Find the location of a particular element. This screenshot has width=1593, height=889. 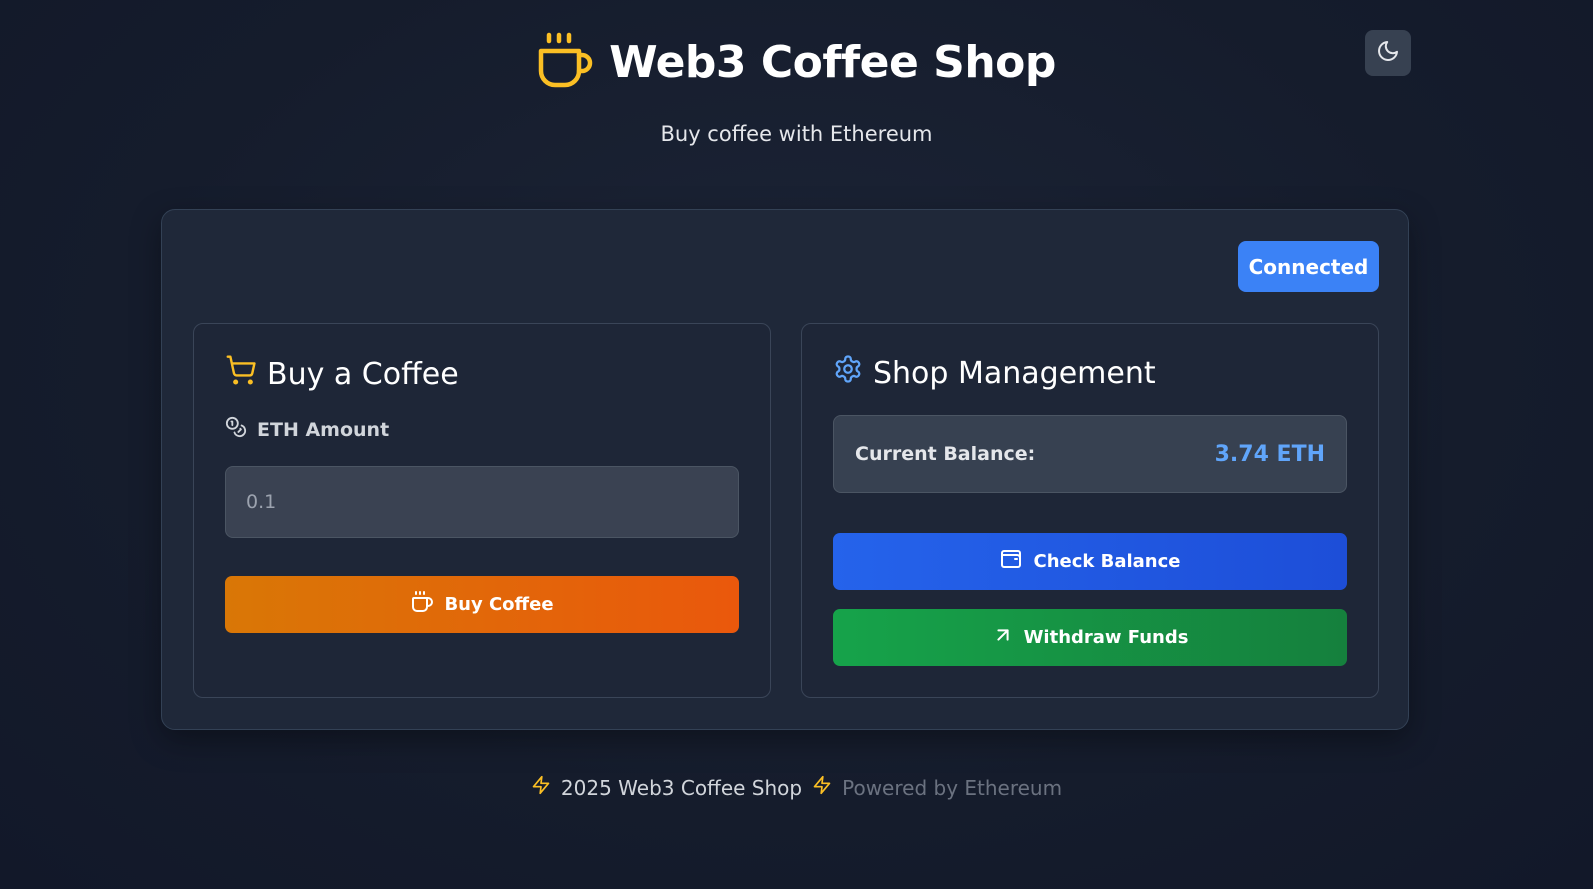

eth-amount-label: ETH Amount is located at coordinates (307, 429).